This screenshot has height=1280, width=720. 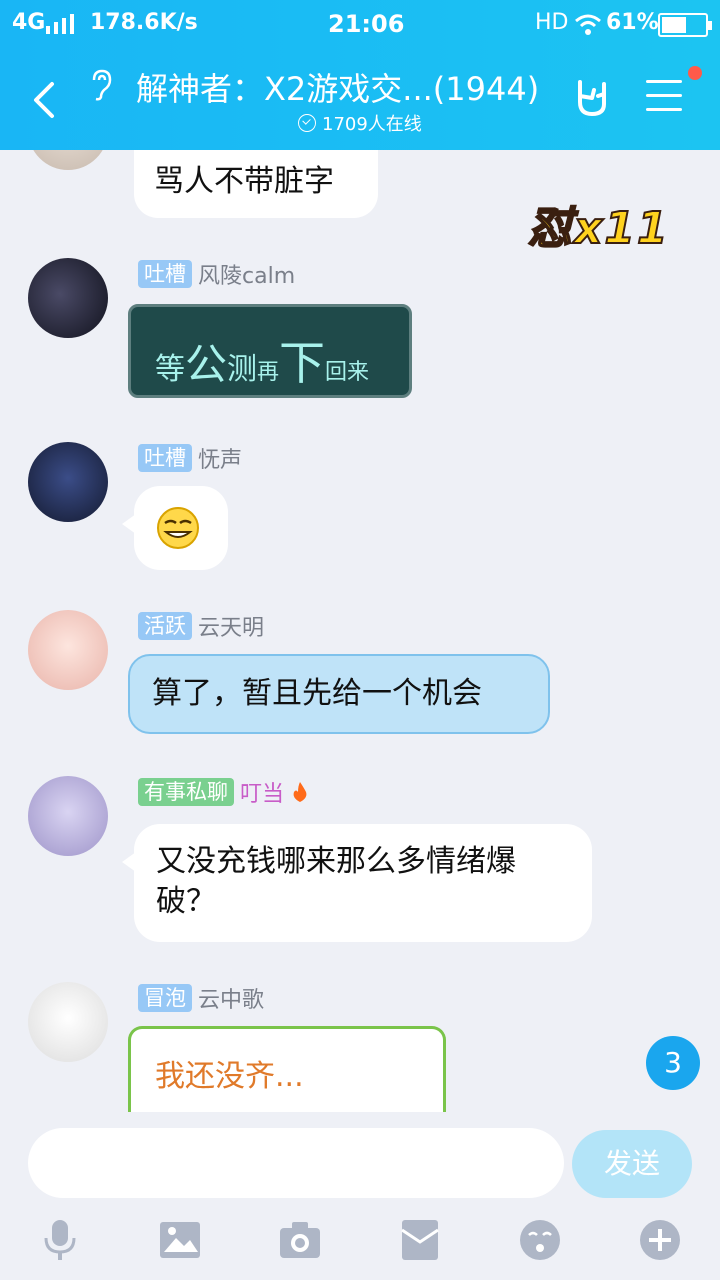 I want to click on message-bubble: 又没充钱哪来那么多情绪爆破？, so click(x=357, y=883).